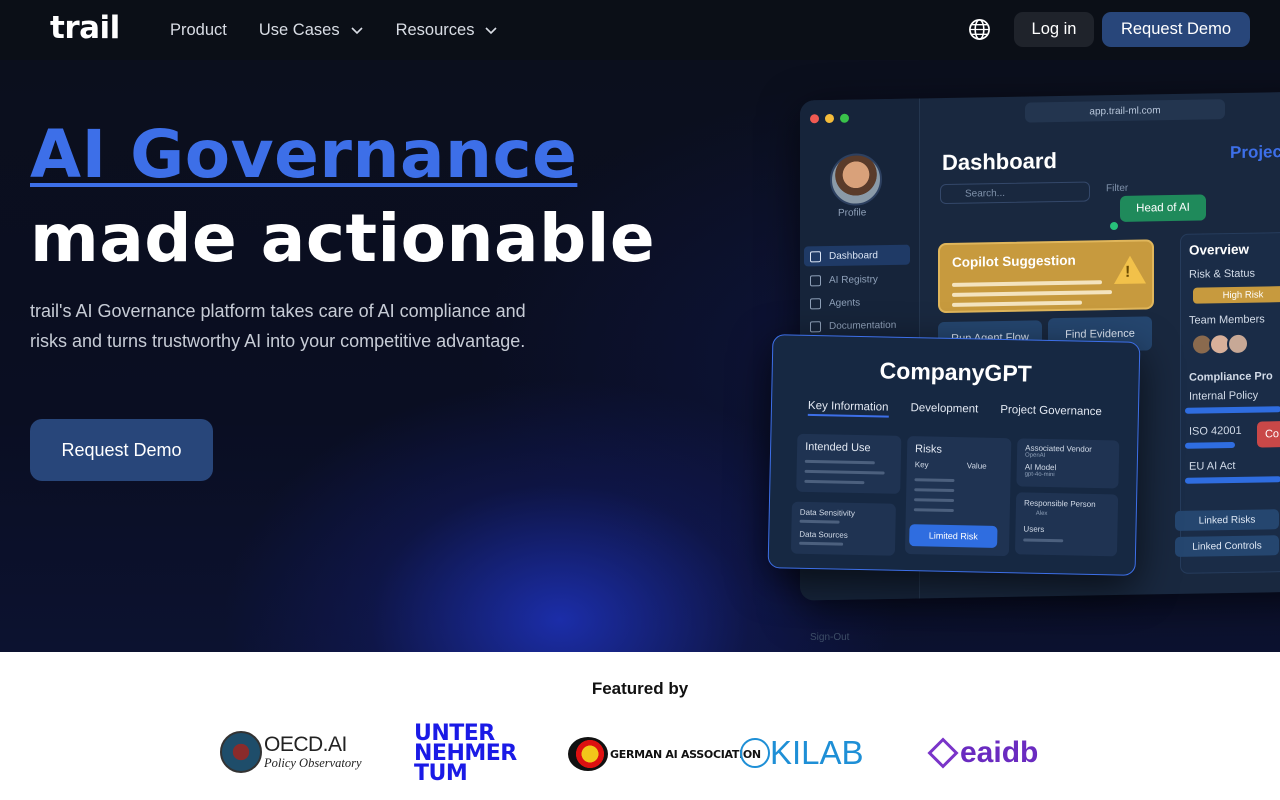 This screenshot has width=1280, height=800. I want to click on globe-icon, so click(979, 29).